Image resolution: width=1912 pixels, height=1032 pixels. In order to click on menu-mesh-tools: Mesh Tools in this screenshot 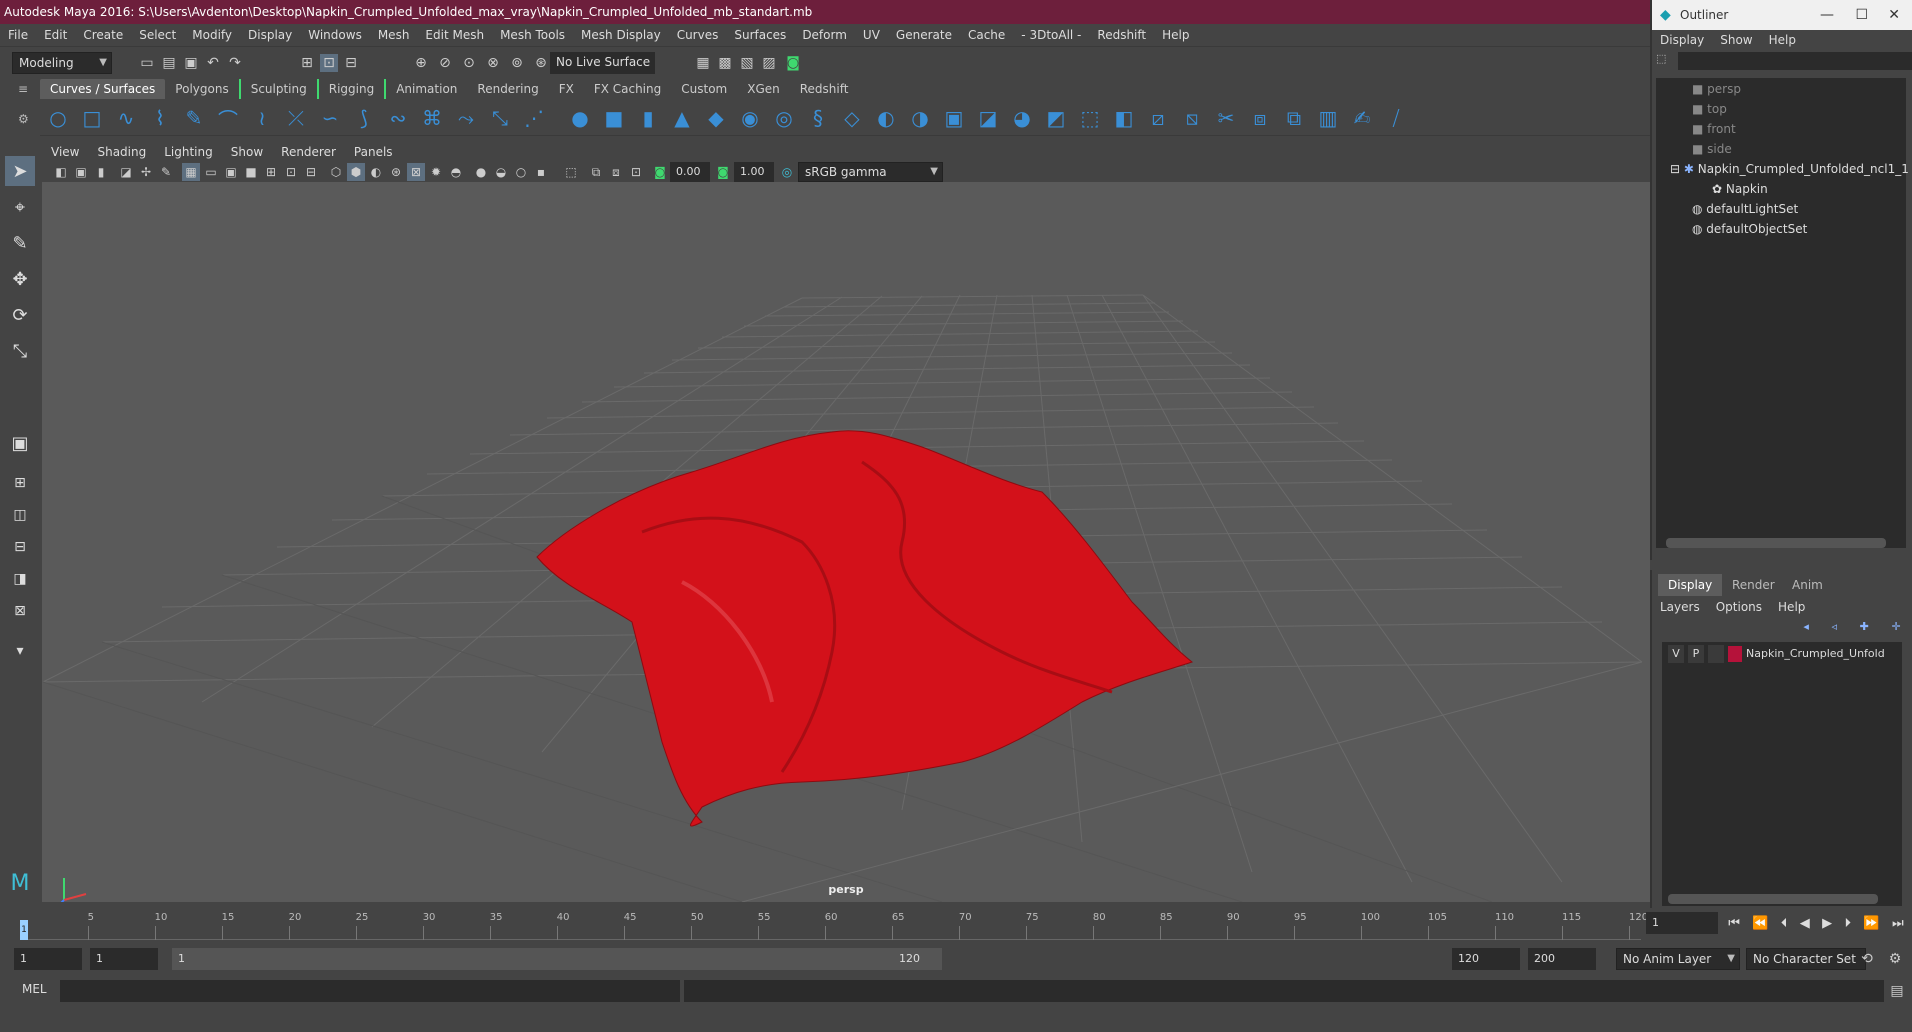, I will do `click(532, 35)`.